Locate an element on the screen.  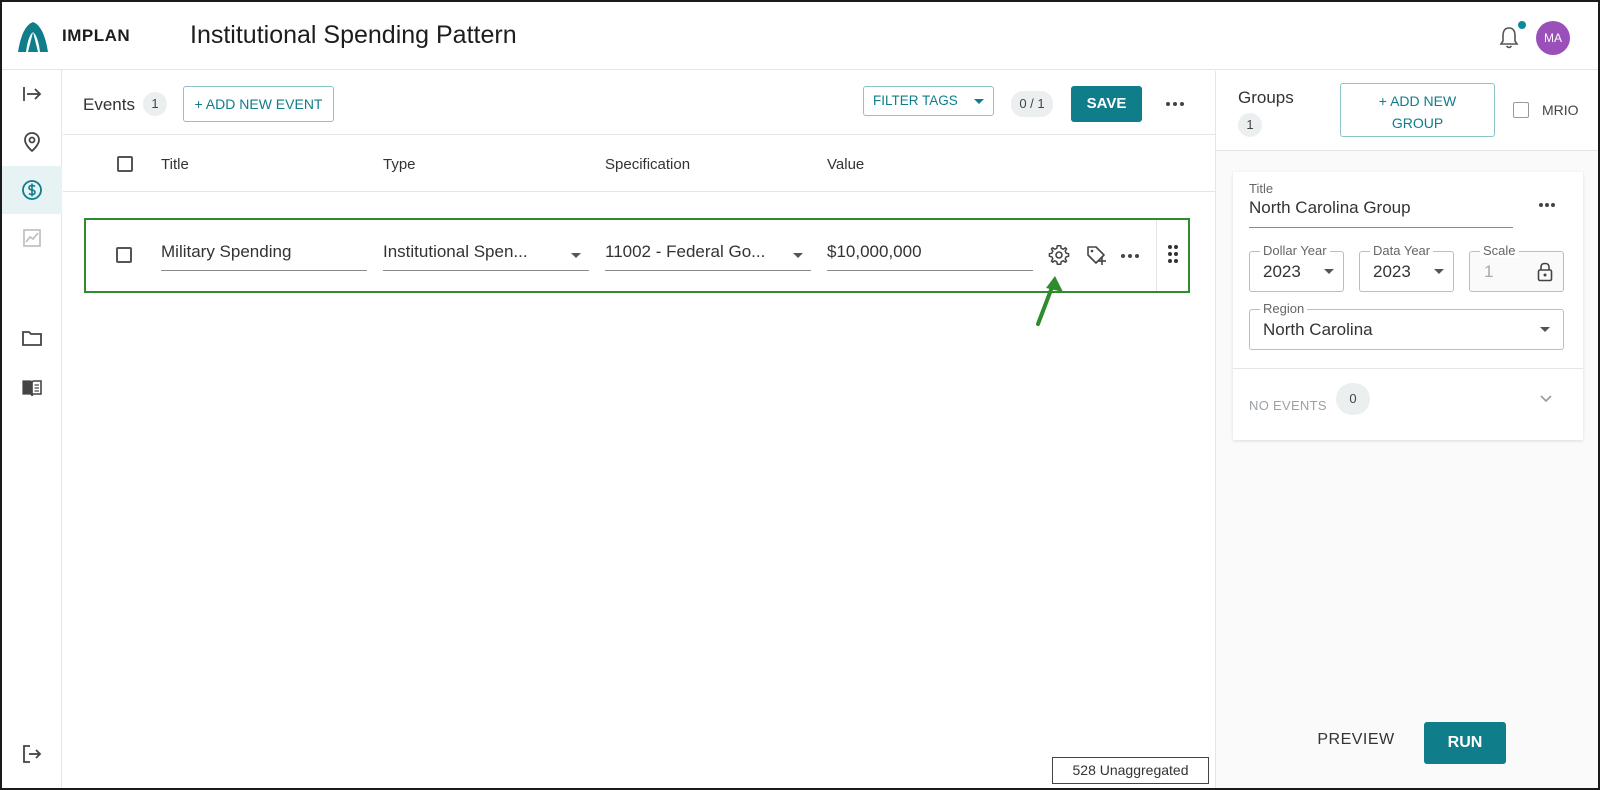
scale-label: Scale is located at coordinates (1499, 250).